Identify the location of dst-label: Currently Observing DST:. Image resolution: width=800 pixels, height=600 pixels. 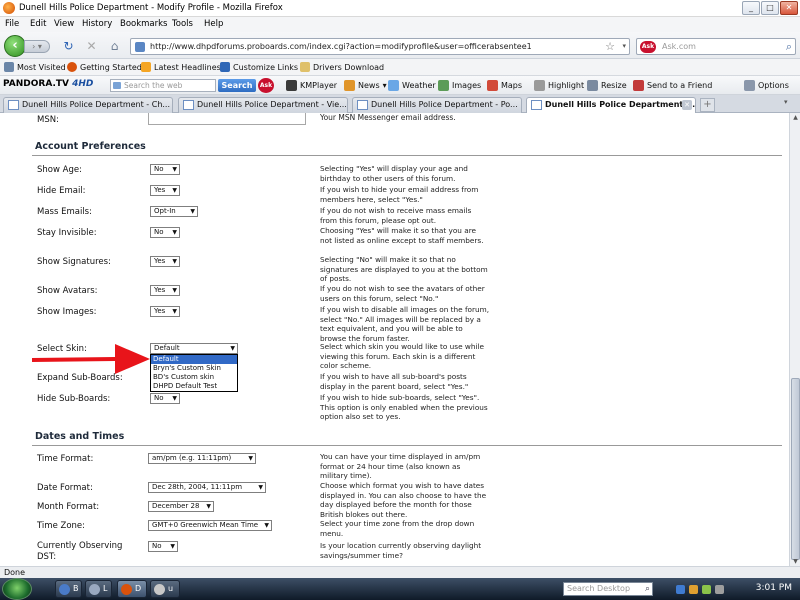
(80, 551).